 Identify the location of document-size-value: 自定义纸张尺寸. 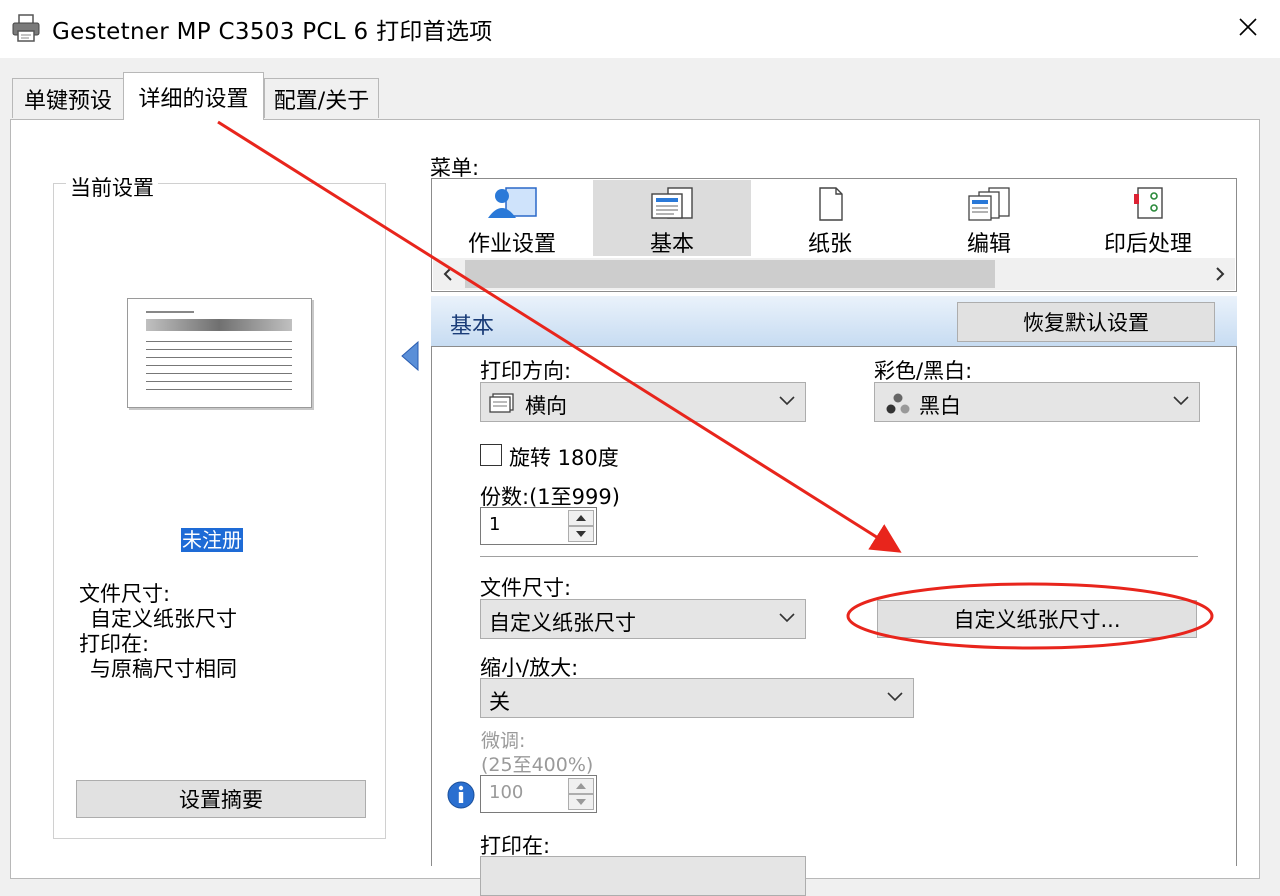
(562, 623).